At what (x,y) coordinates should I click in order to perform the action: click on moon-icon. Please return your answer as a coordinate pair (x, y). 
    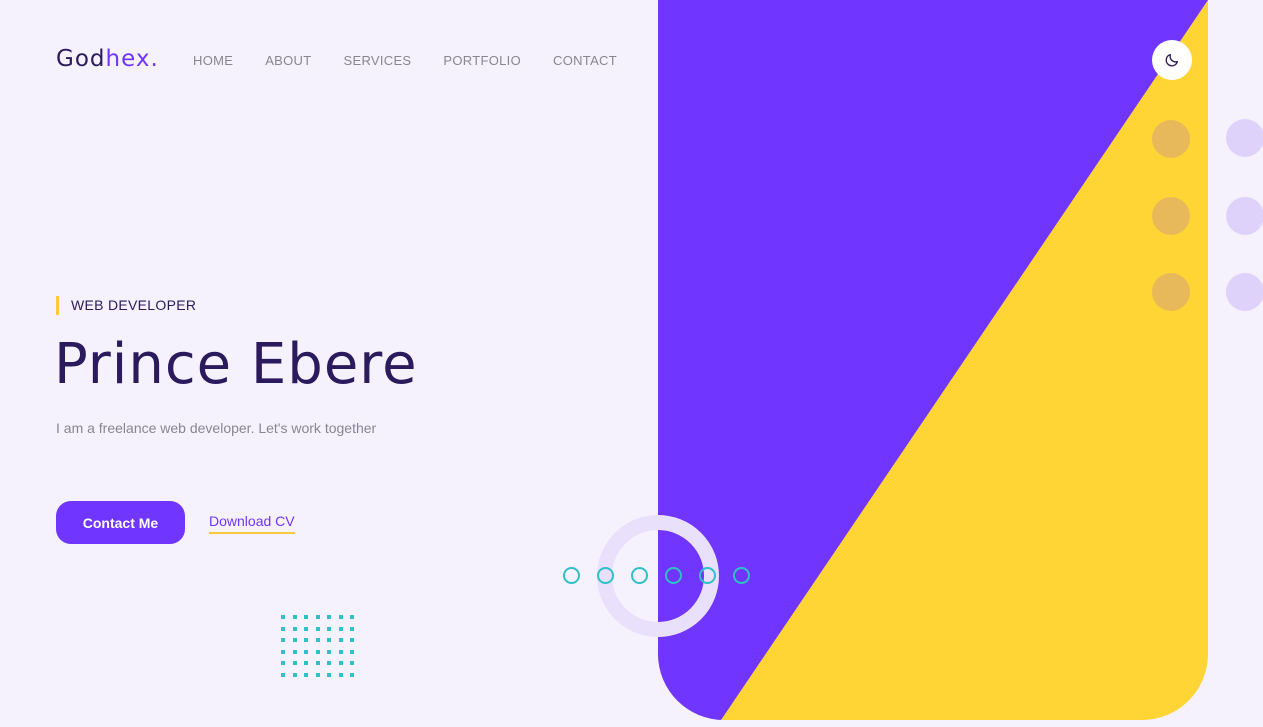
    Looking at the image, I should click on (1171, 60).